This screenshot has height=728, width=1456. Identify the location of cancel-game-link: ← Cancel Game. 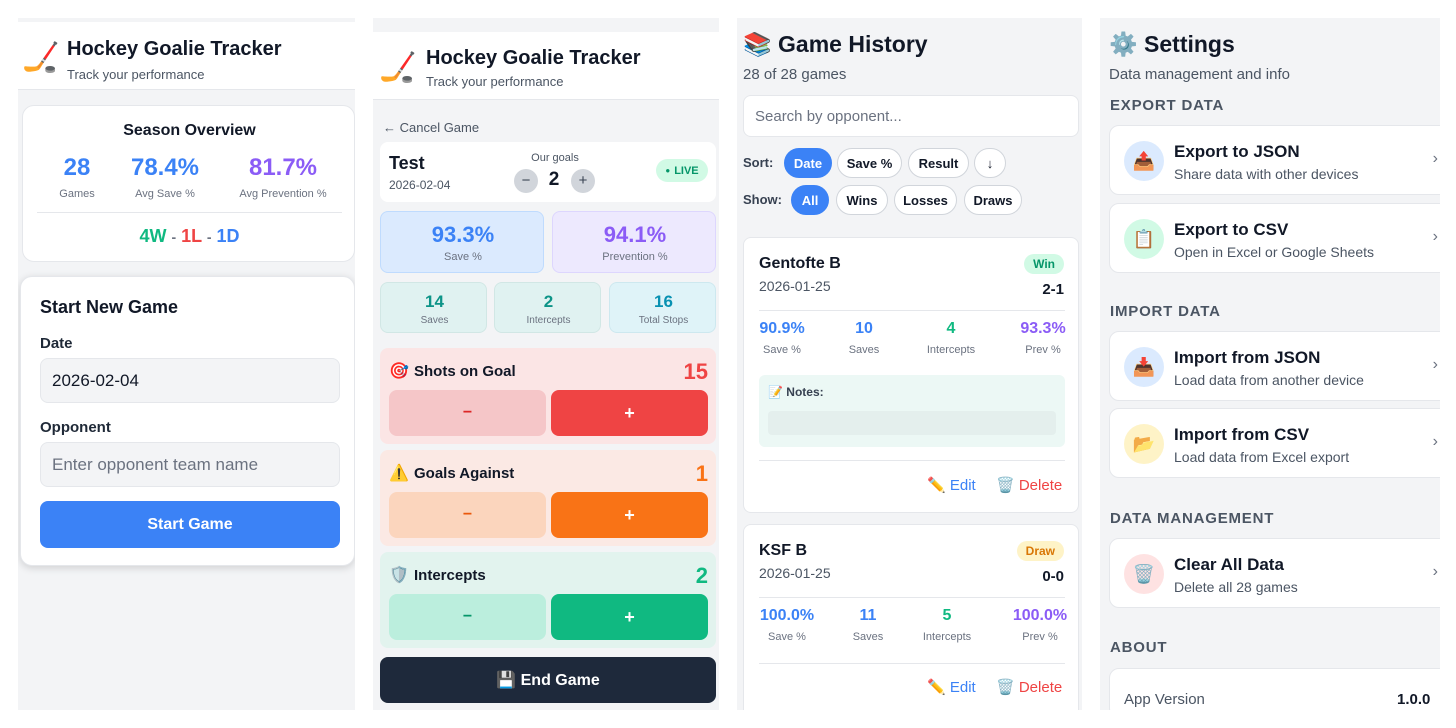
(431, 127).